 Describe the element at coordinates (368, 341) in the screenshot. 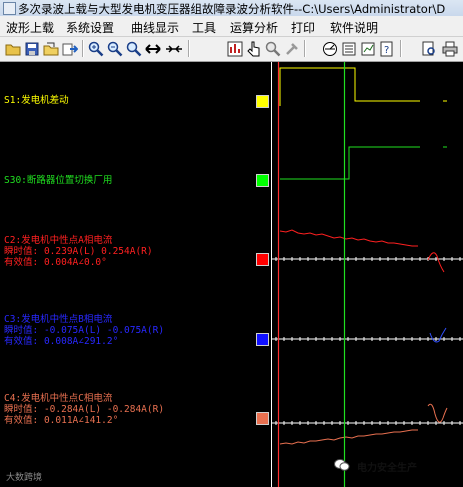

I see `baseline-ticks` at that location.